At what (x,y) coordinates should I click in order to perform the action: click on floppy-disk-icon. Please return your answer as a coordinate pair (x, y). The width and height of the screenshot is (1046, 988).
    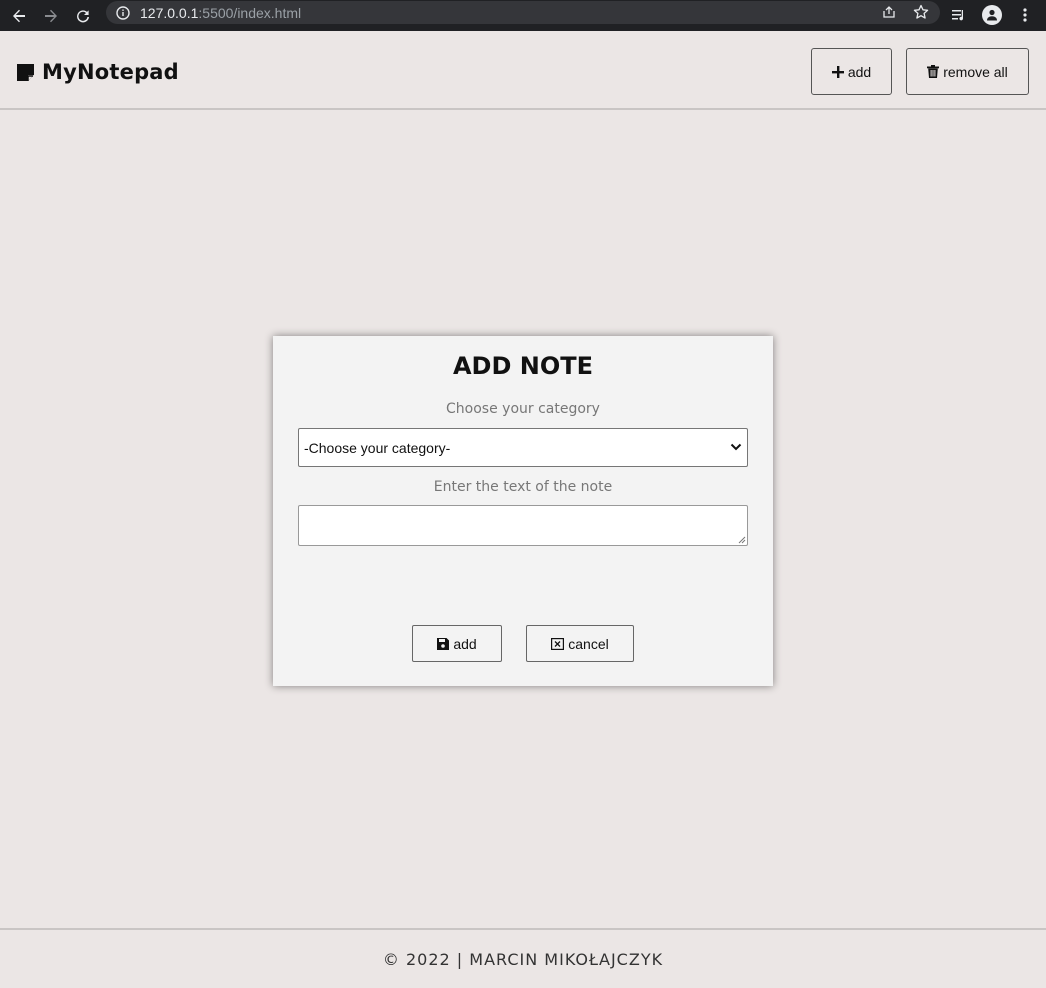
    Looking at the image, I should click on (443, 643).